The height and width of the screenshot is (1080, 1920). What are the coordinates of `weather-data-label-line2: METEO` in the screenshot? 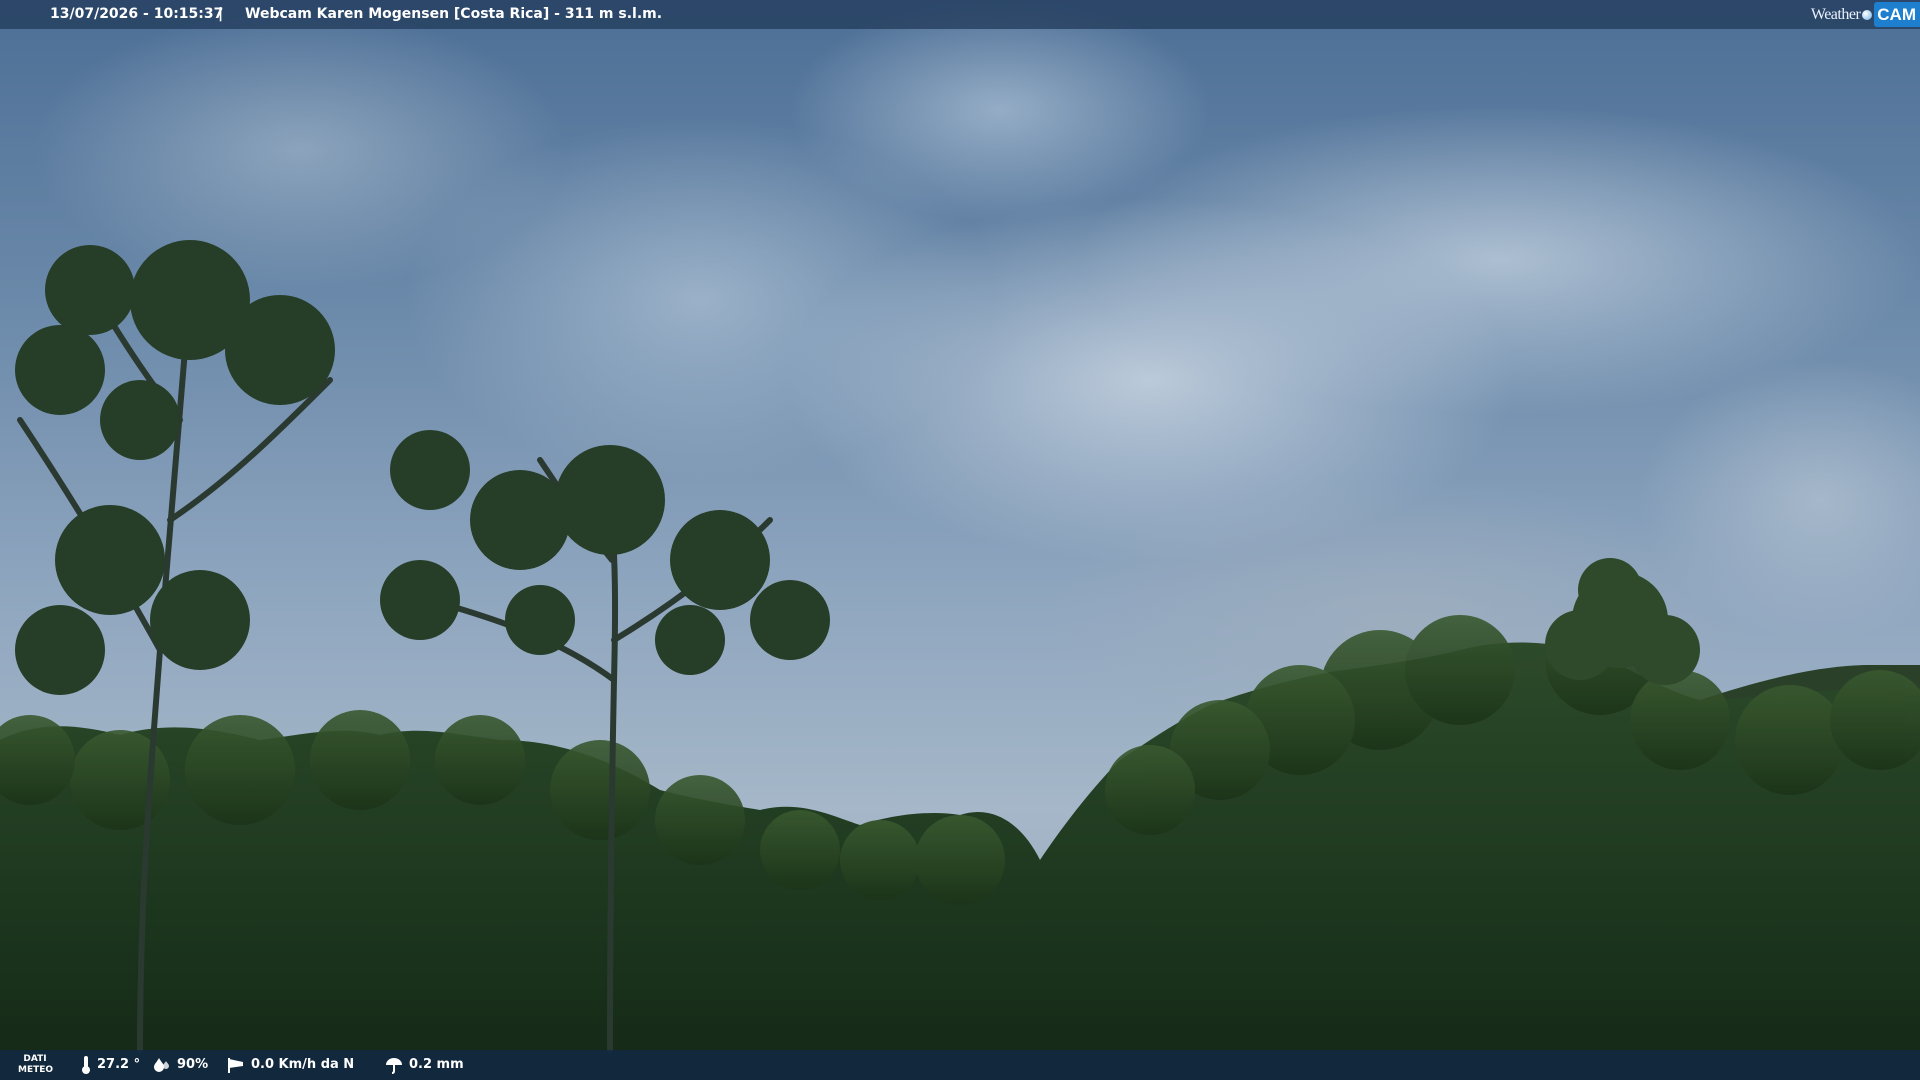 It's located at (36, 1070).